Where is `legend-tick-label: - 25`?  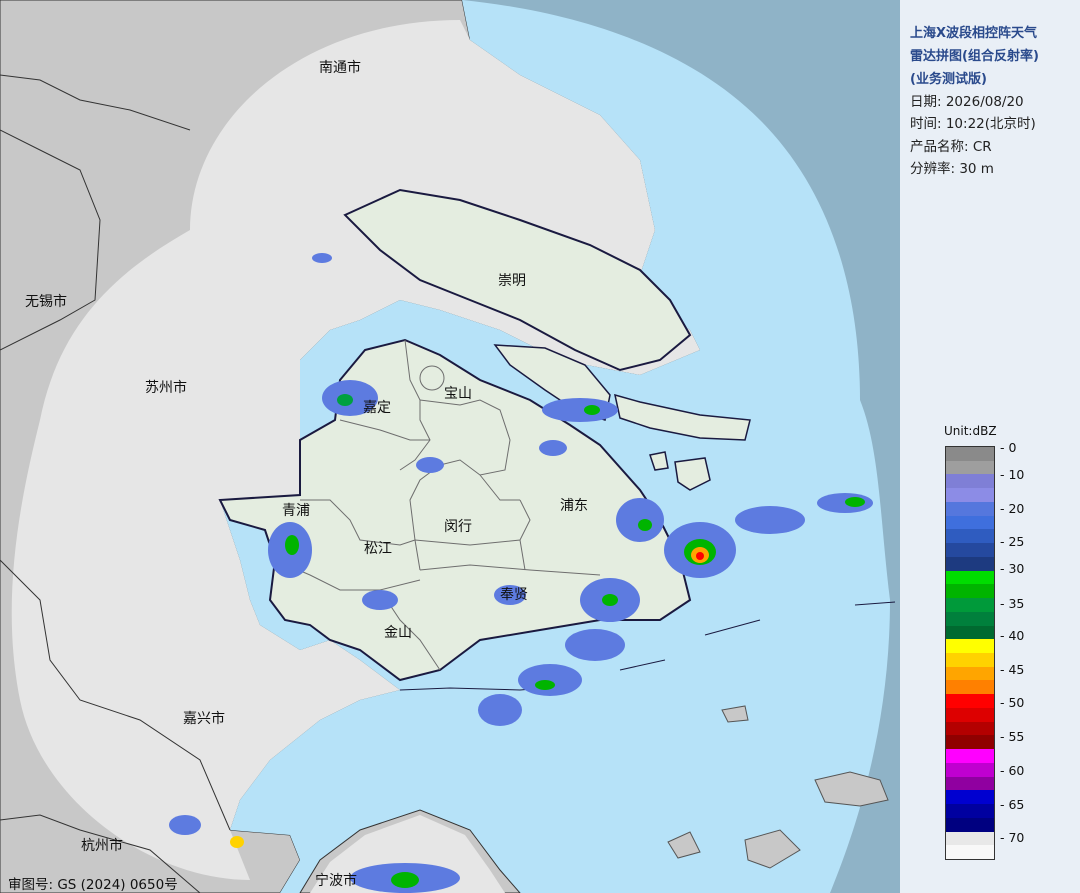
legend-tick-label: - 25 is located at coordinates (1012, 541).